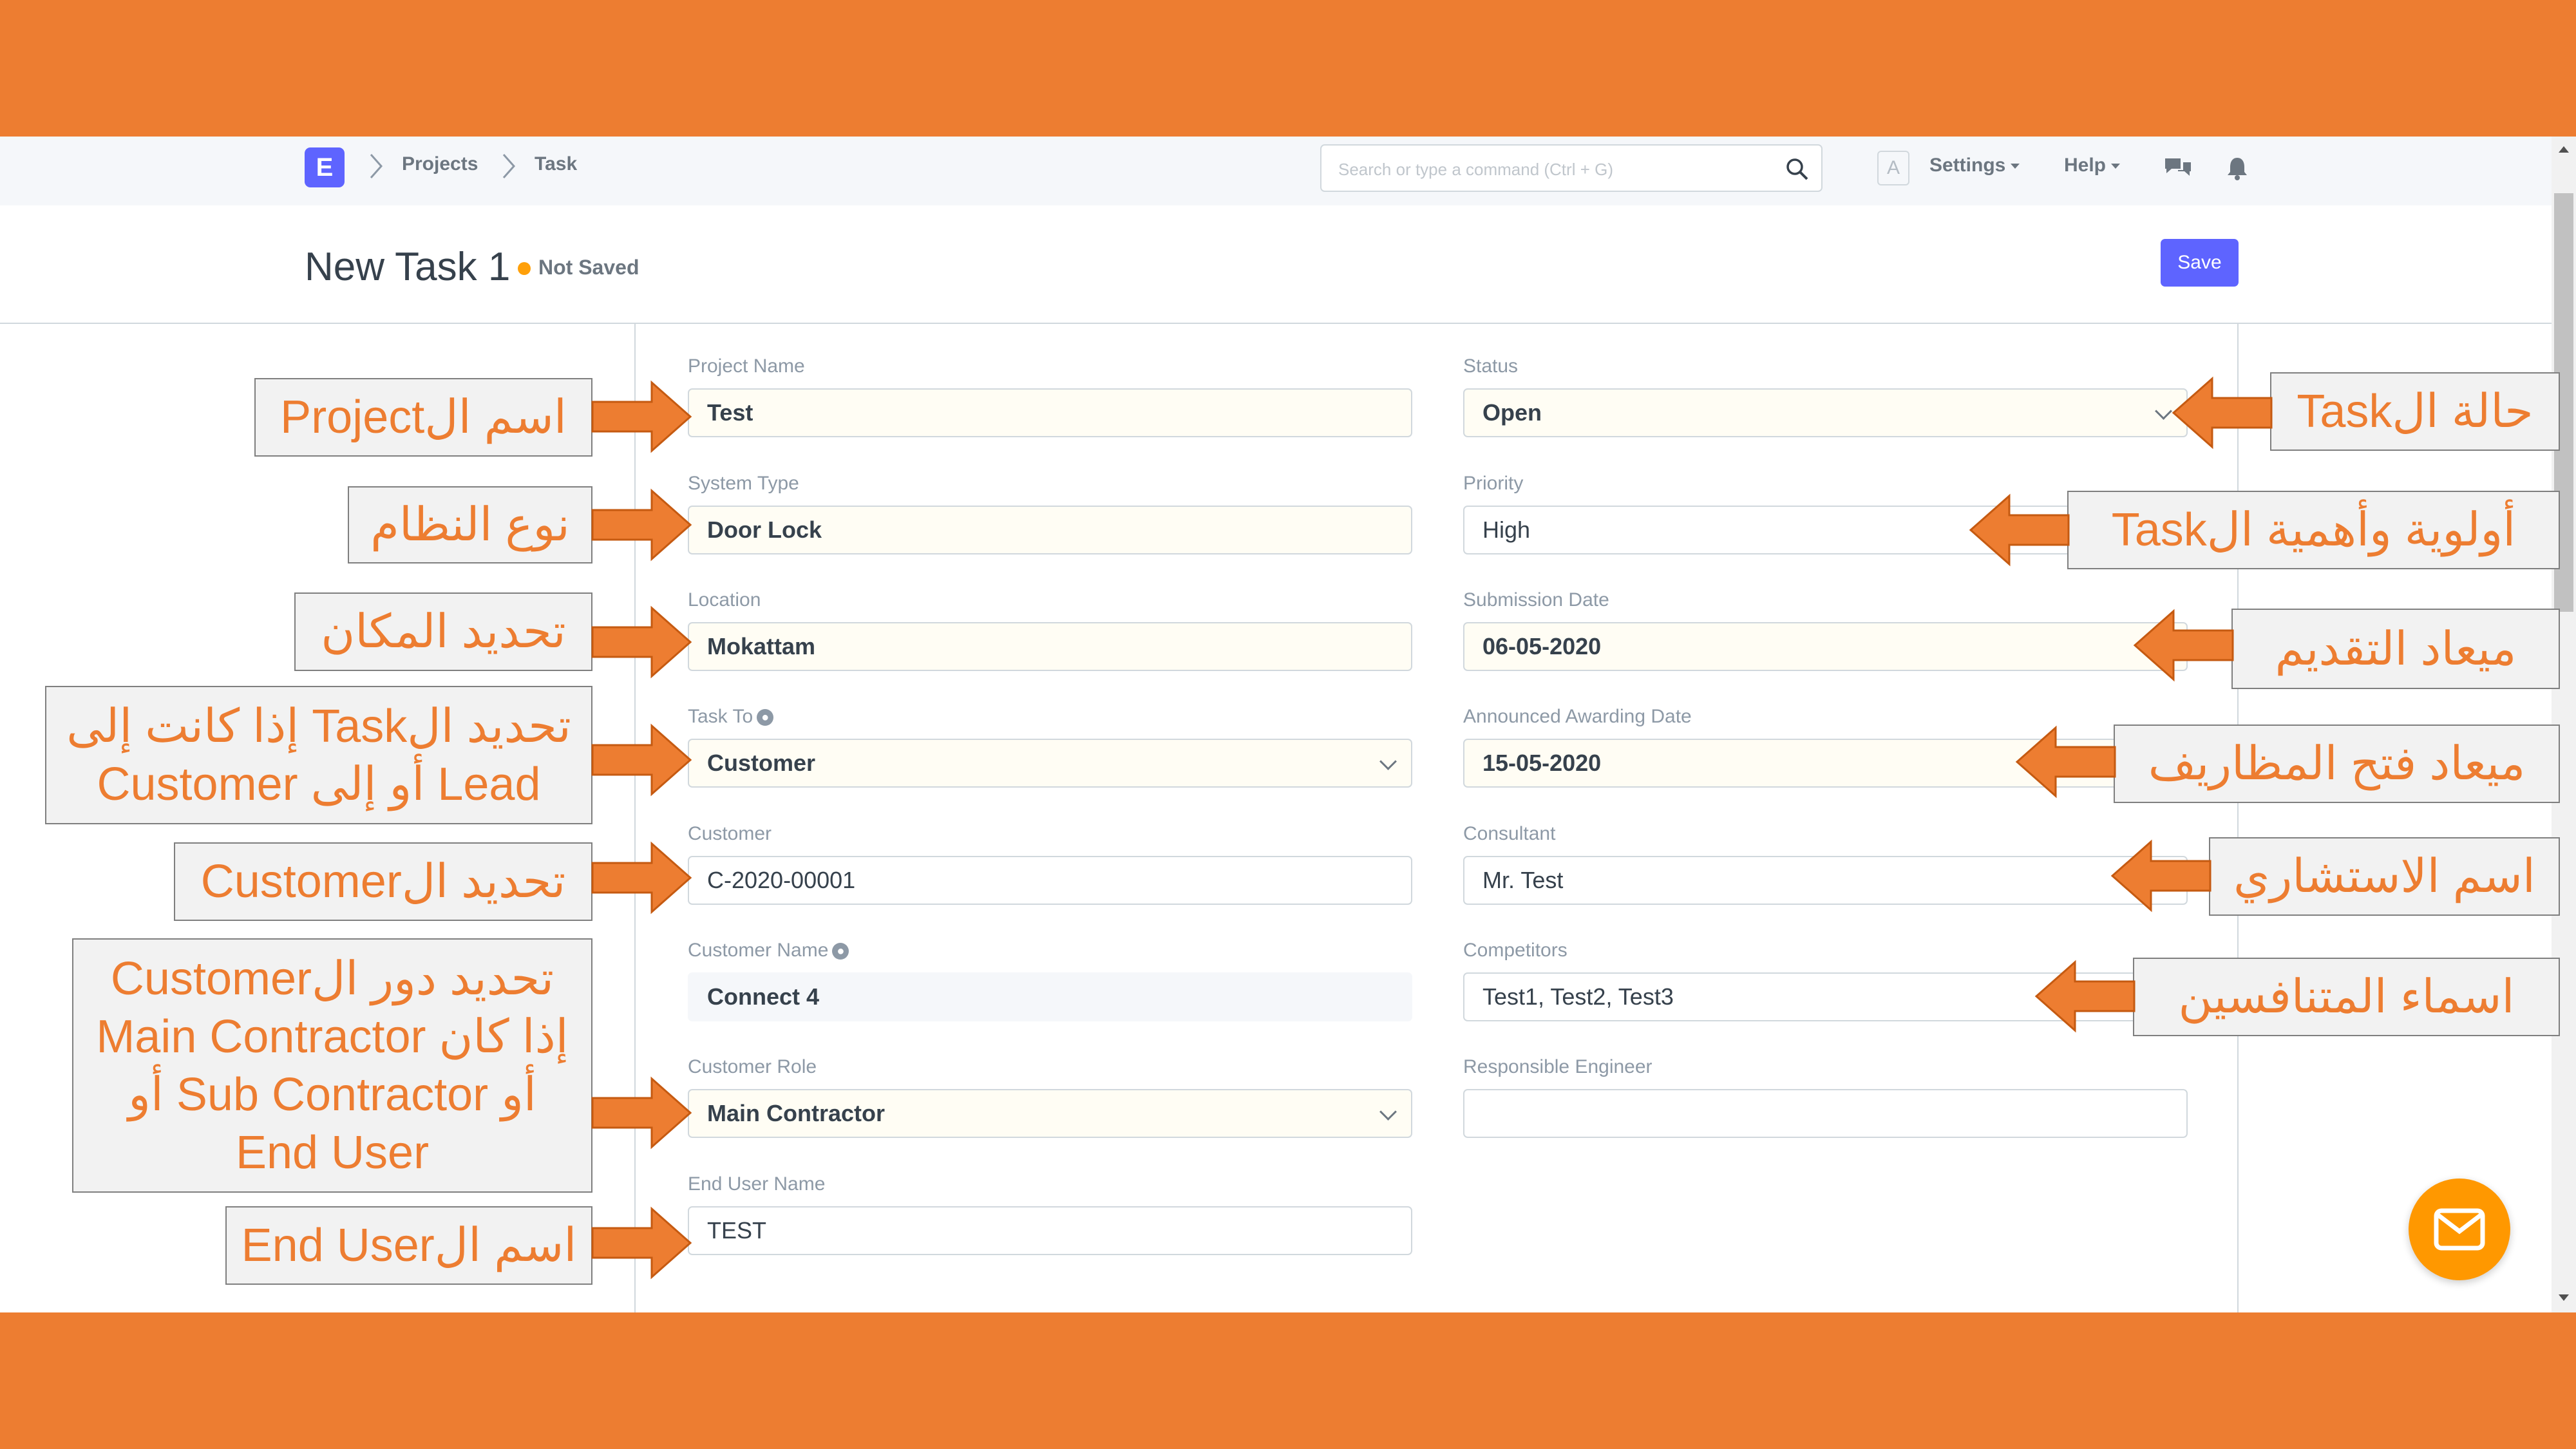 The width and height of the screenshot is (2576, 1449). What do you see at coordinates (325, 167) in the screenshot?
I see `app-logo: E` at bounding box center [325, 167].